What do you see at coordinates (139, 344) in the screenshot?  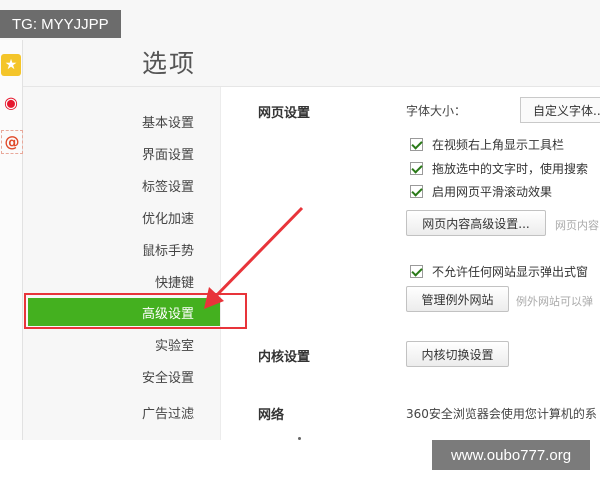 I see `nav-item-lab: 实验室` at bounding box center [139, 344].